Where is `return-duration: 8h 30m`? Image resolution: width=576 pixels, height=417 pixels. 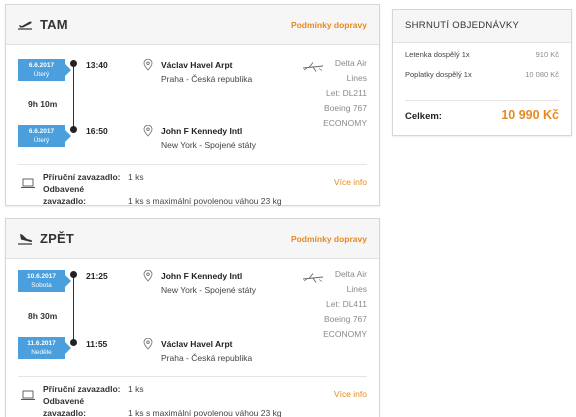 return-duration: 8h 30m is located at coordinates (43, 316).